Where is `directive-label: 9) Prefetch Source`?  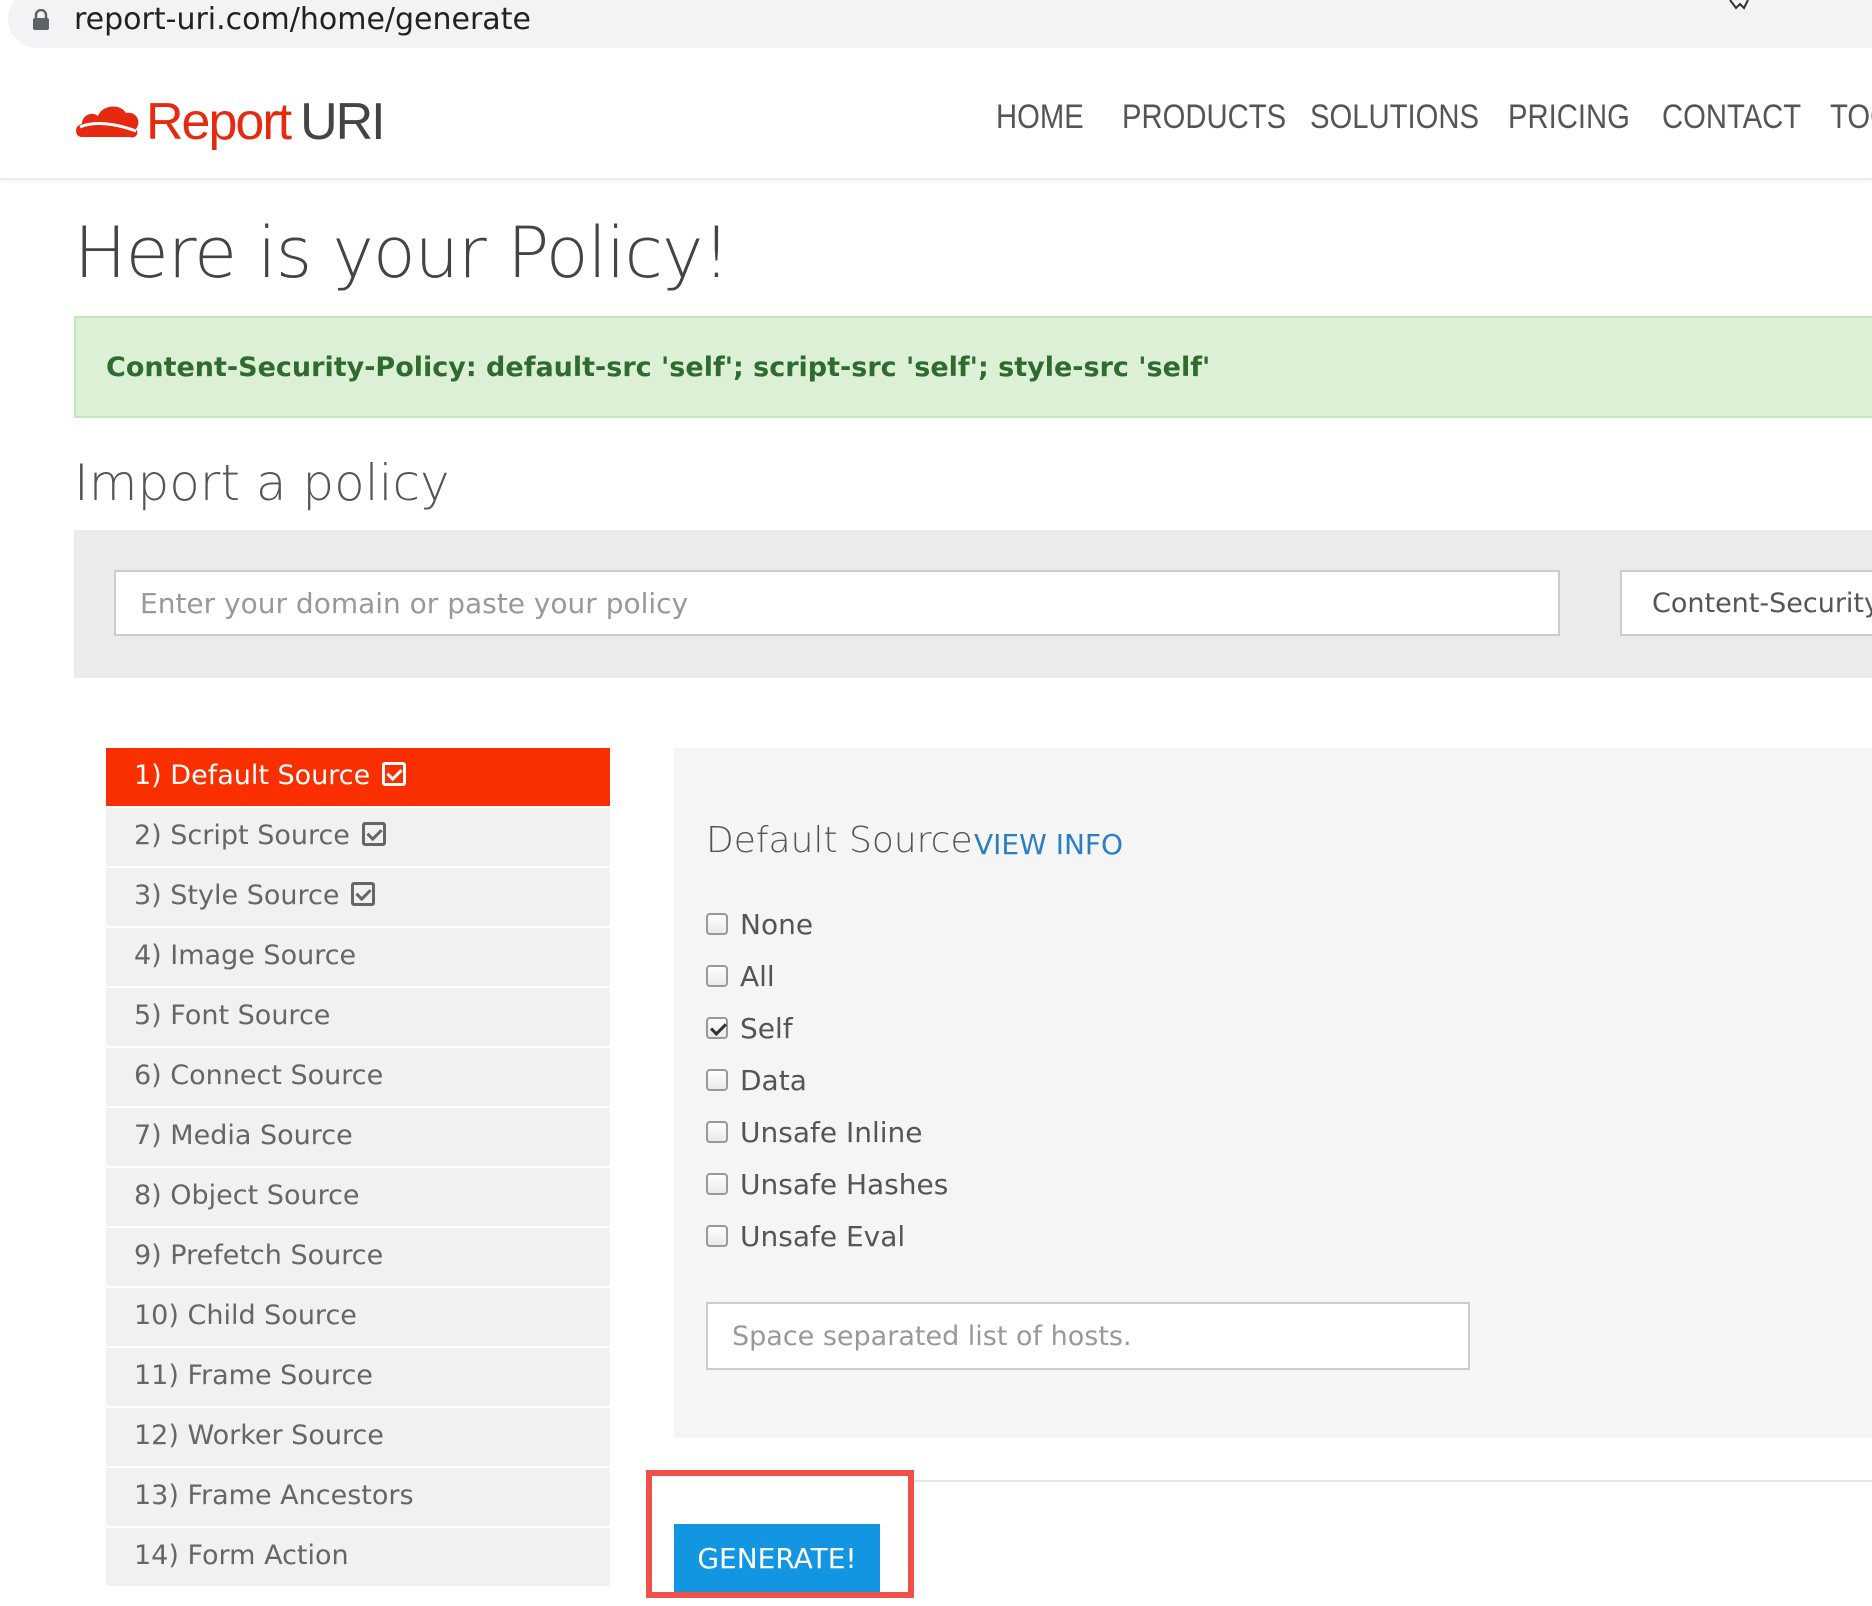 directive-label: 9) Prefetch Source is located at coordinates (259, 1255).